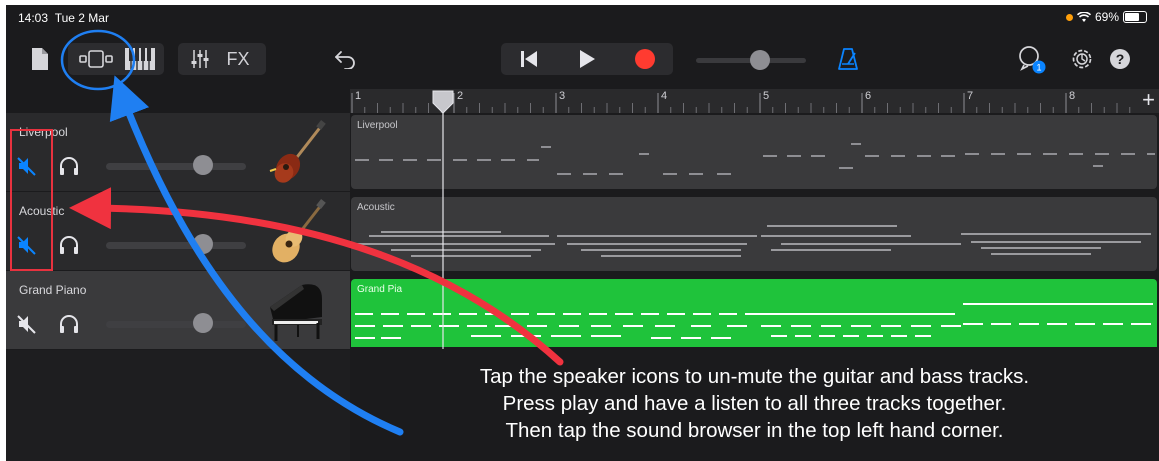 The image size is (1159, 461). What do you see at coordinates (582, 18) in the screenshot?
I see `status-bar: 14:03 Tue 2 Mar 69%` at bounding box center [582, 18].